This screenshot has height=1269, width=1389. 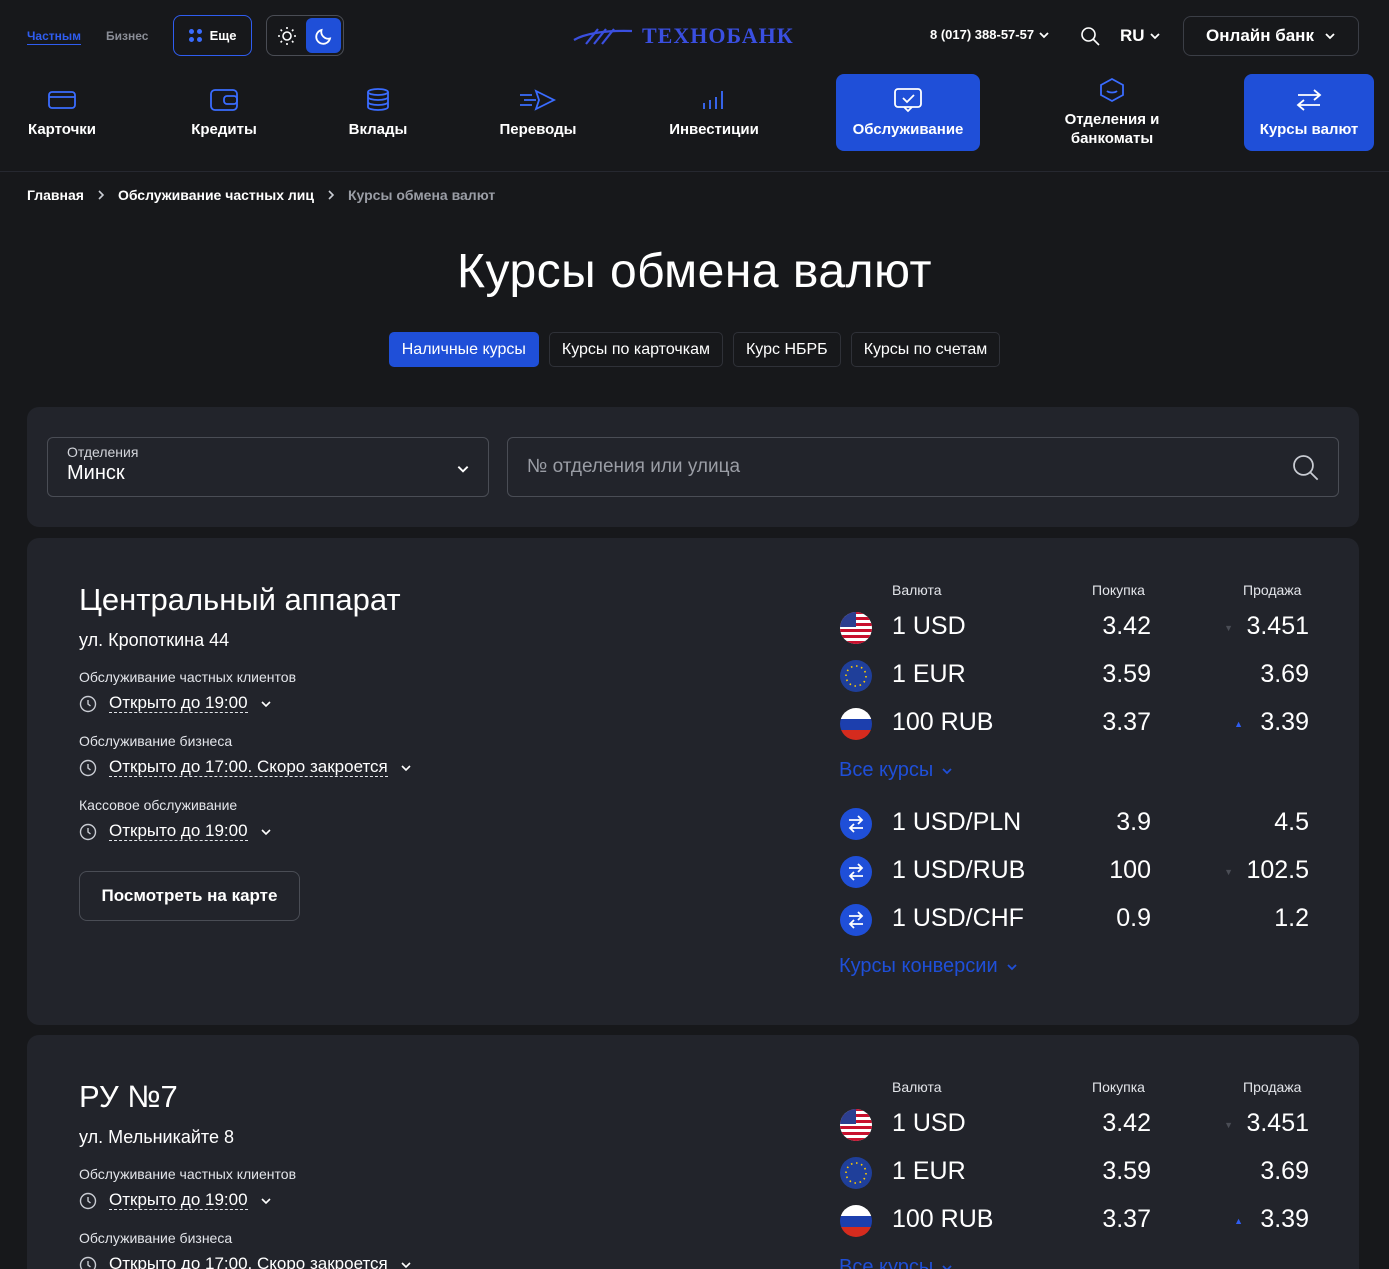 What do you see at coordinates (1277, 870) in the screenshot?
I see `sell-rate: 102.5` at bounding box center [1277, 870].